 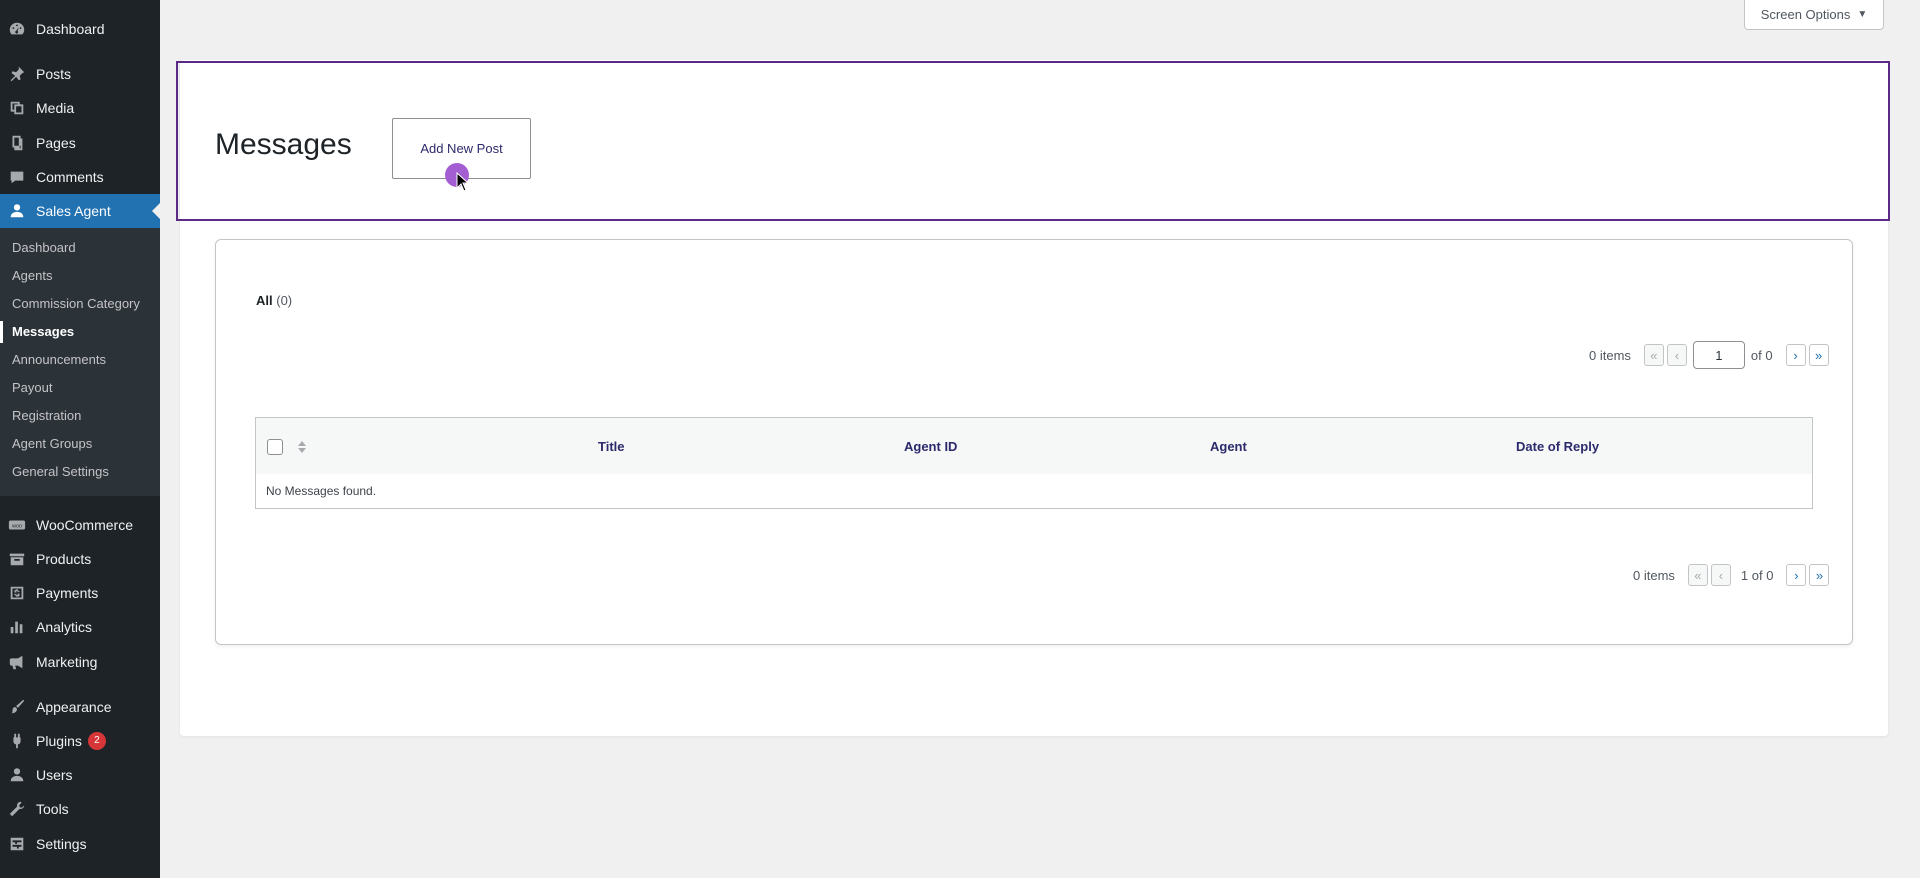 I want to click on menu-item-appearance: Appearance, so click(x=80, y=707).